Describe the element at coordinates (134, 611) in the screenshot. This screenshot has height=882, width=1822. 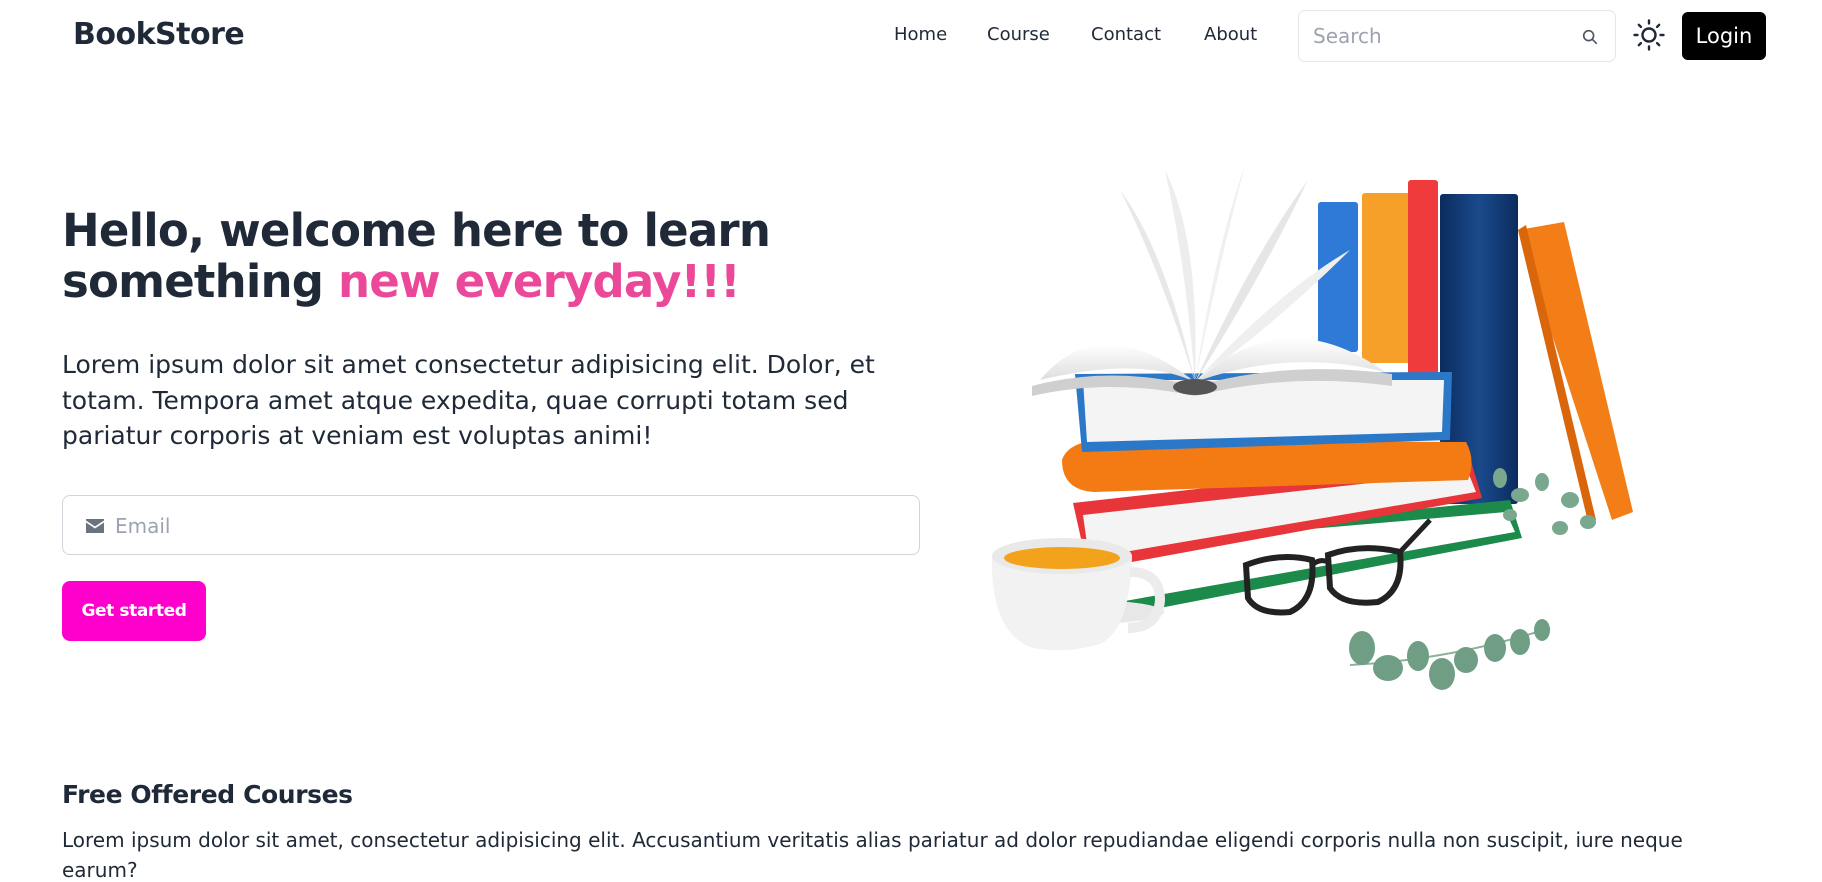
I see `get-started-button: Get started` at that location.